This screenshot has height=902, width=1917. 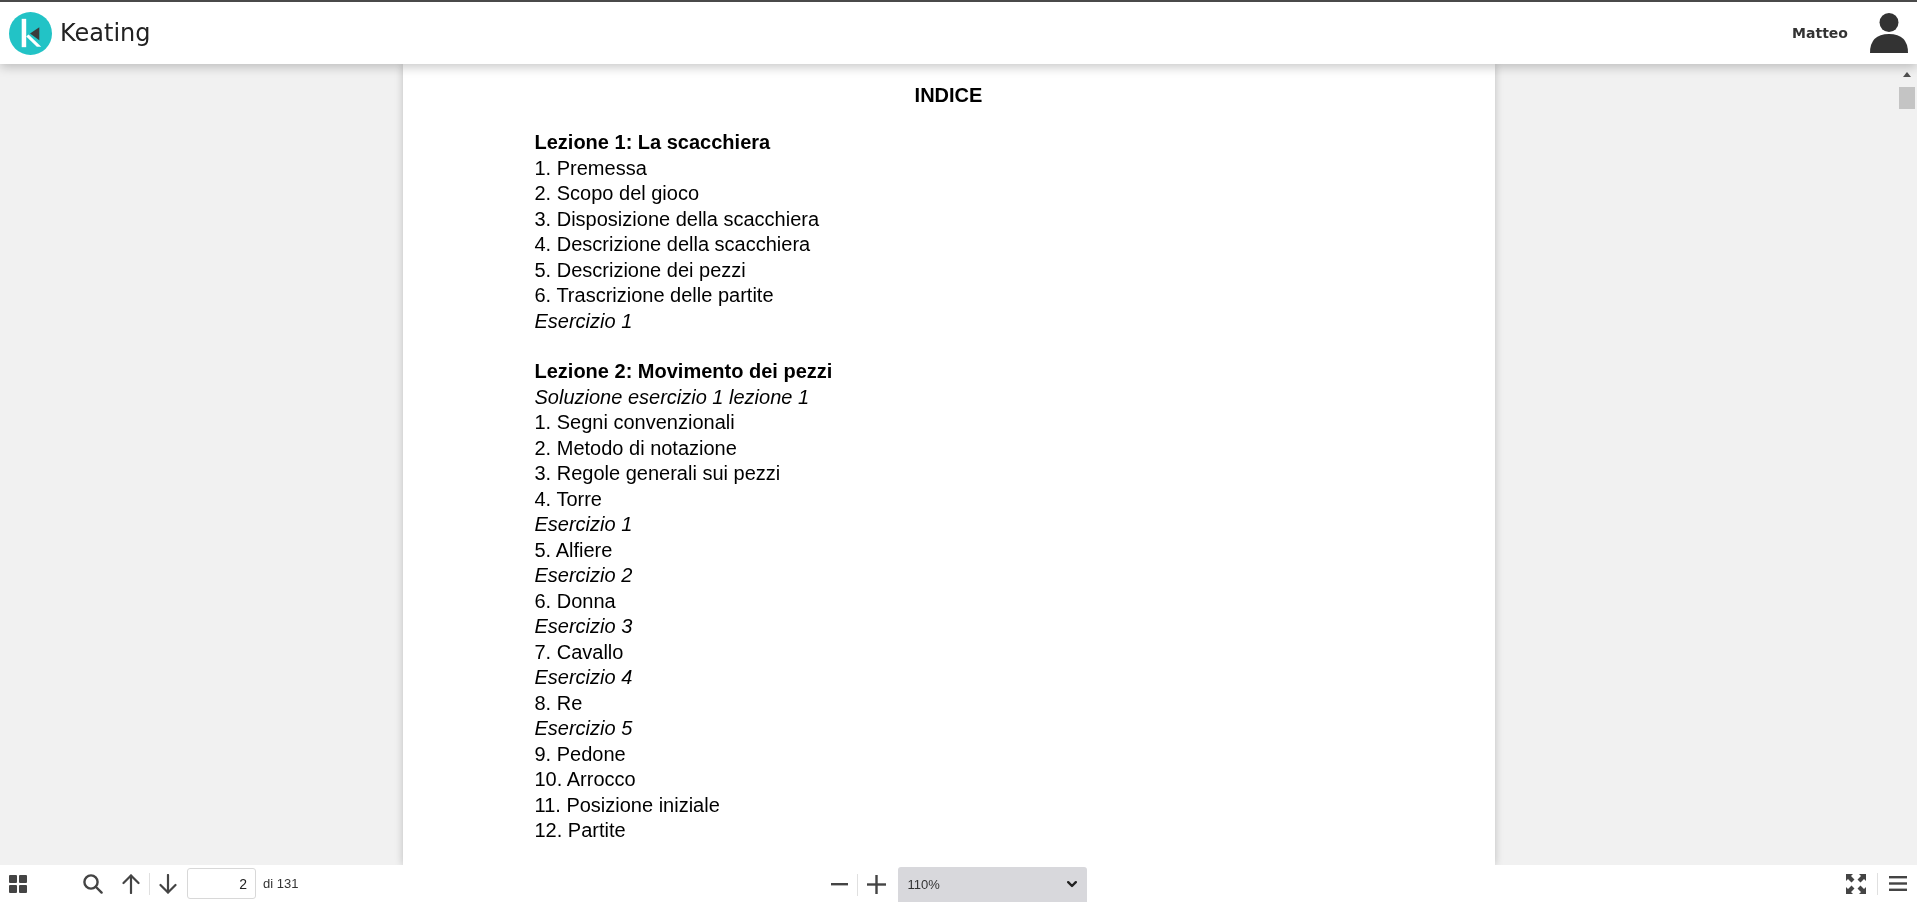 I want to click on plus-icon, so click(x=876, y=884).